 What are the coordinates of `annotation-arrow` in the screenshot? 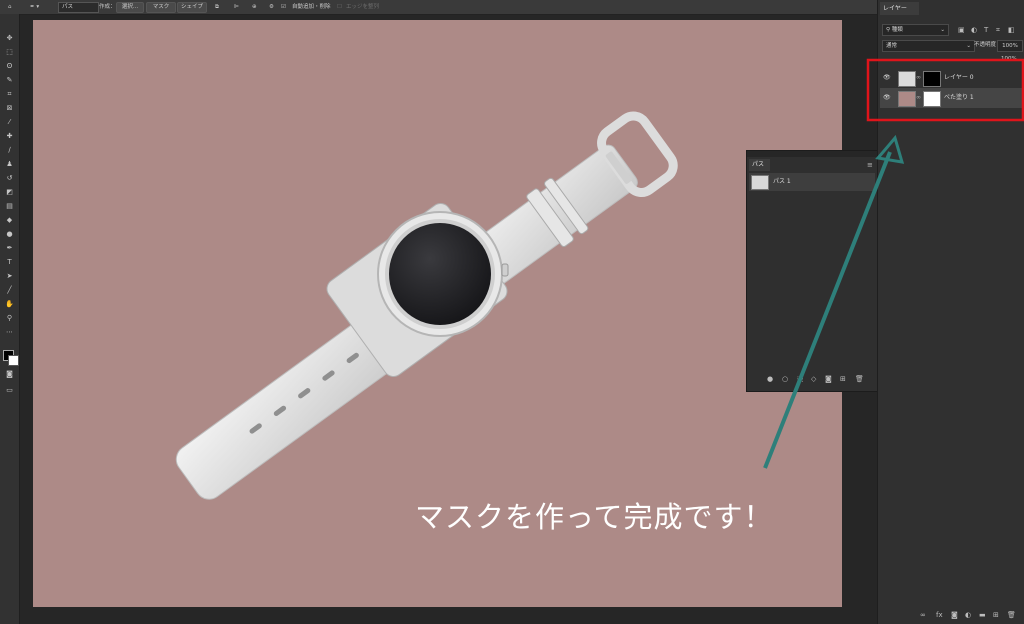 It's located at (827, 310).